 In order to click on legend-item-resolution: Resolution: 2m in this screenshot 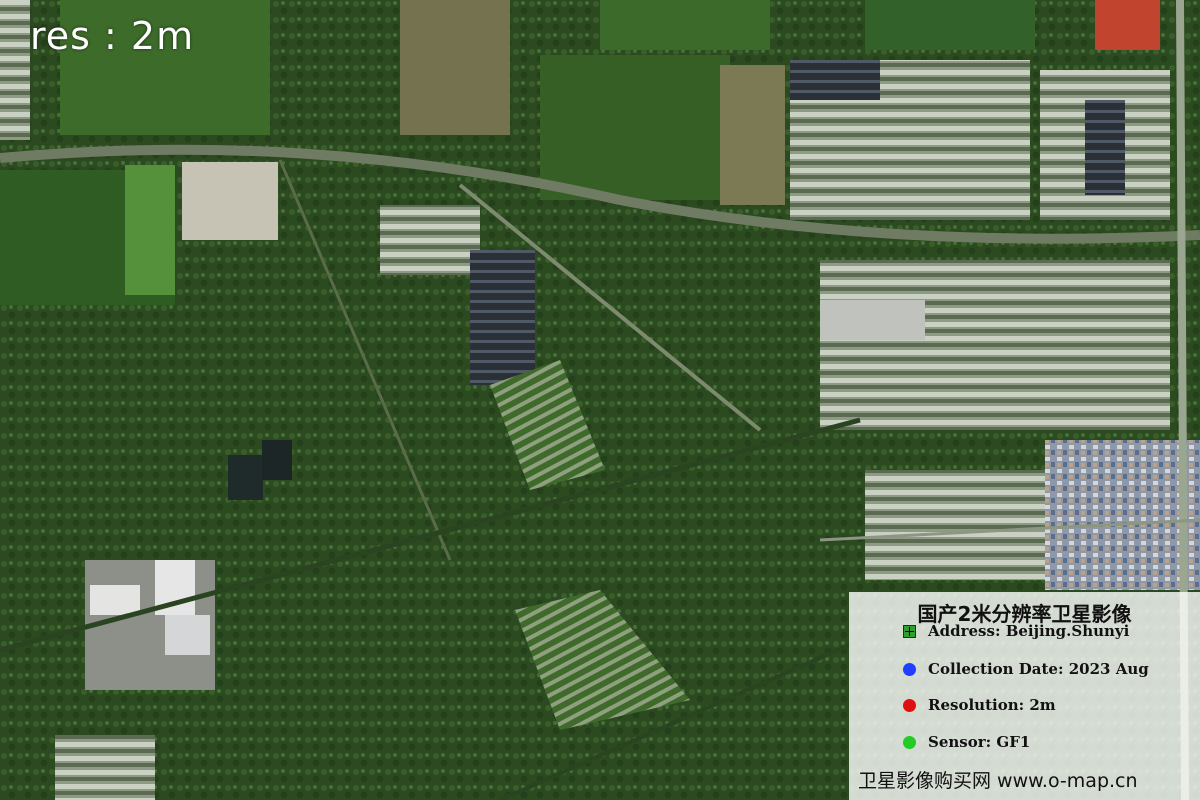, I will do `click(979, 705)`.